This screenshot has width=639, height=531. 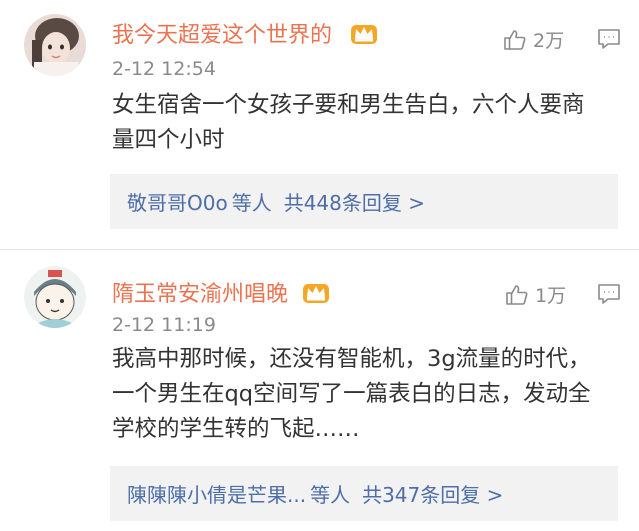 What do you see at coordinates (432, 493) in the screenshot?
I see `reply-count-link: 共347条回复 >` at bounding box center [432, 493].